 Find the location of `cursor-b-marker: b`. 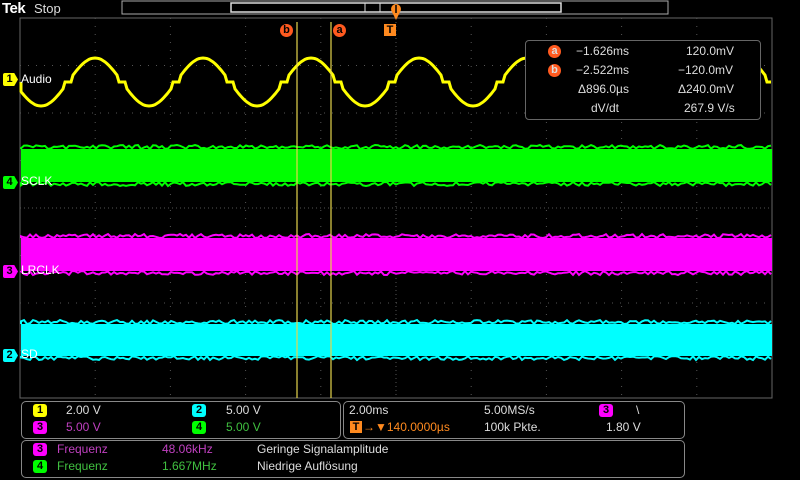

cursor-b-marker: b is located at coordinates (286, 30).